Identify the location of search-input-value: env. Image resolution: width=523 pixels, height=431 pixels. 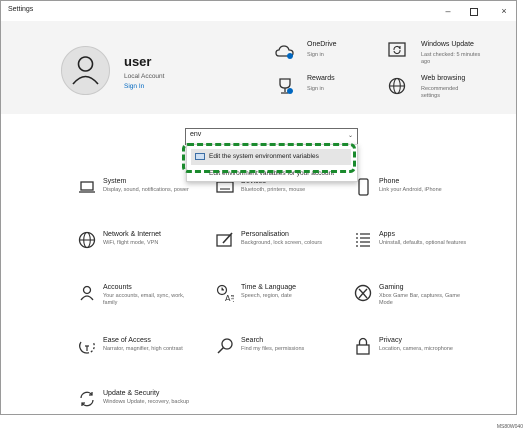
(196, 134).